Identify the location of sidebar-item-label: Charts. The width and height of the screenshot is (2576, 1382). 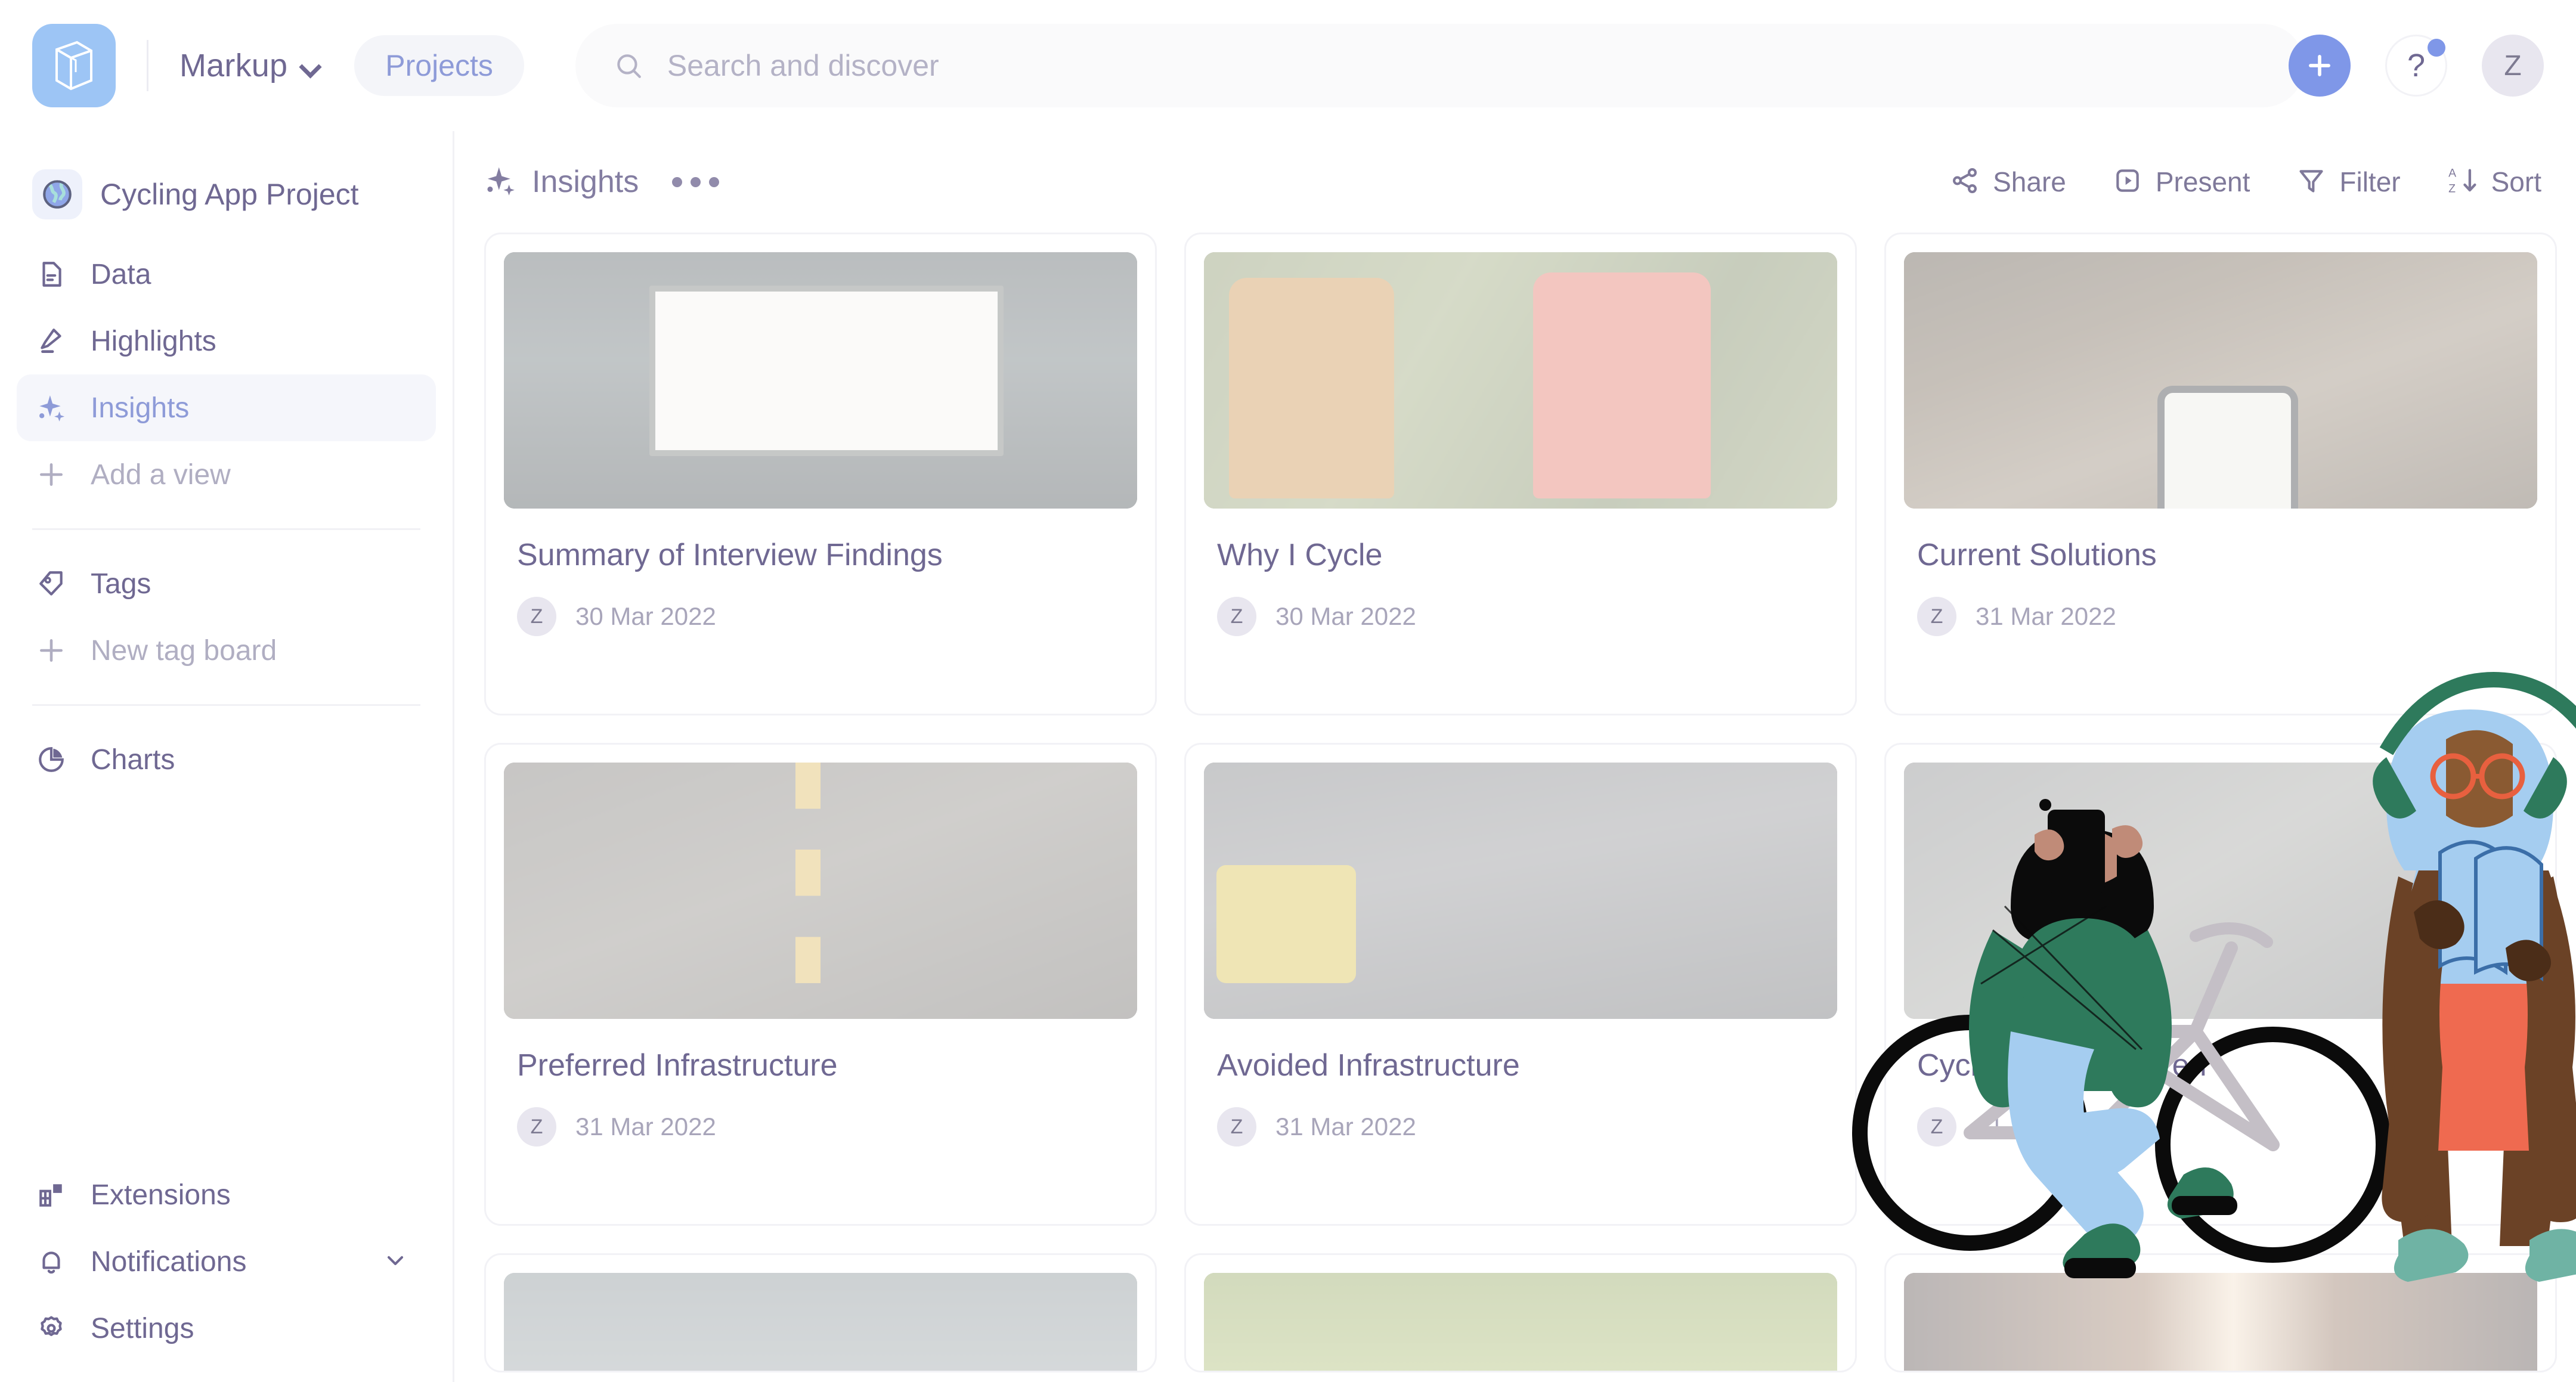
(133, 760).